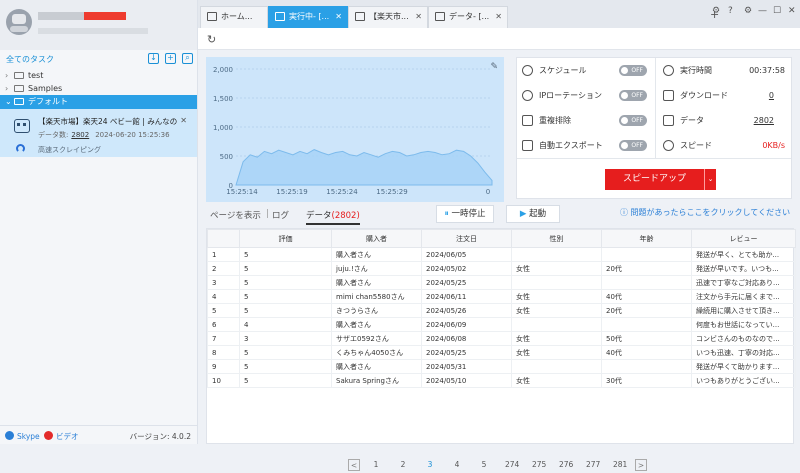 The width and height of the screenshot is (800, 473). I want to click on tree-item-samples: › Samples, so click(98, 88).